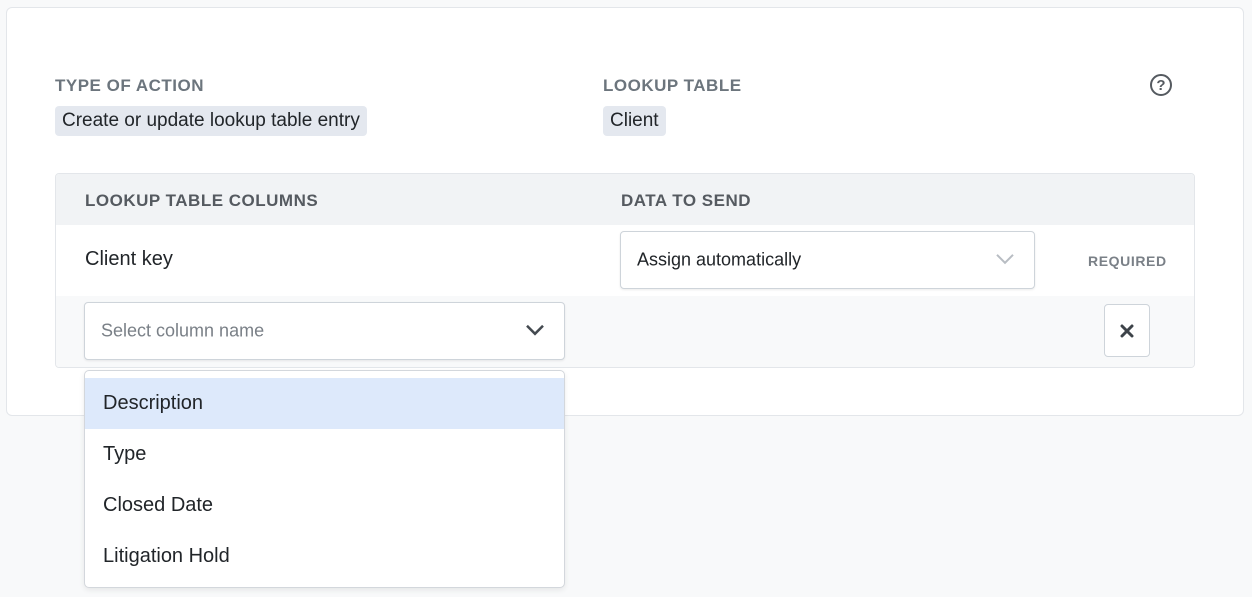 Image resolution: width=1252 pixels, height=597 pixels. Describe the element at coordinates (183, 330) in the screenshot. I see `select-column-placeholder: Select column name` at that location.